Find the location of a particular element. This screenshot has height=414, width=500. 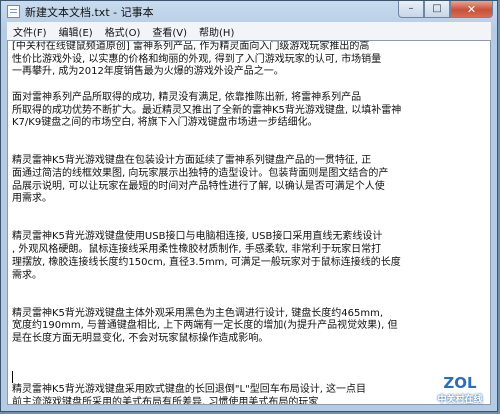

text-line: 面通过简洁的线框效果图, 向玩家展示出独特的造型设计。包装背面则是图文结合的产 is located at coordinates (200, 173).